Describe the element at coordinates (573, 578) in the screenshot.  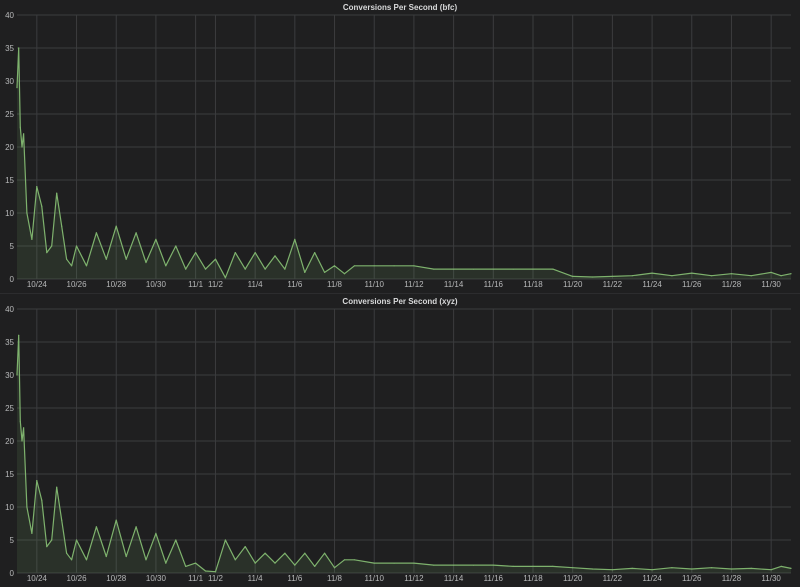
I see `x-tick-label: 11/20` at that location.